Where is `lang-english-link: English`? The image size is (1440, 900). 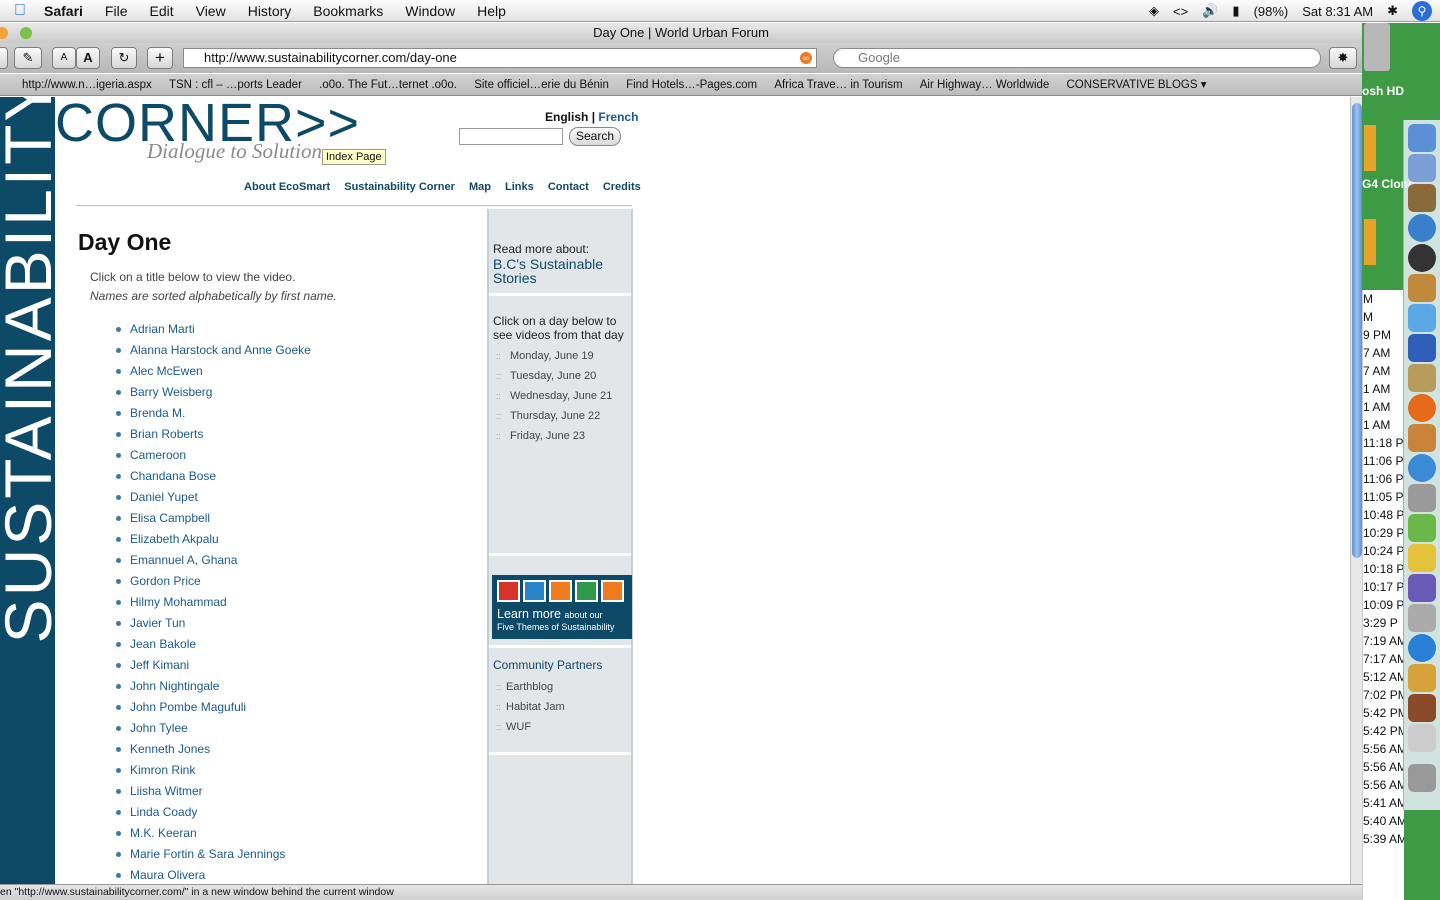 lang-english-link: English is located at coordinates (566, 117).